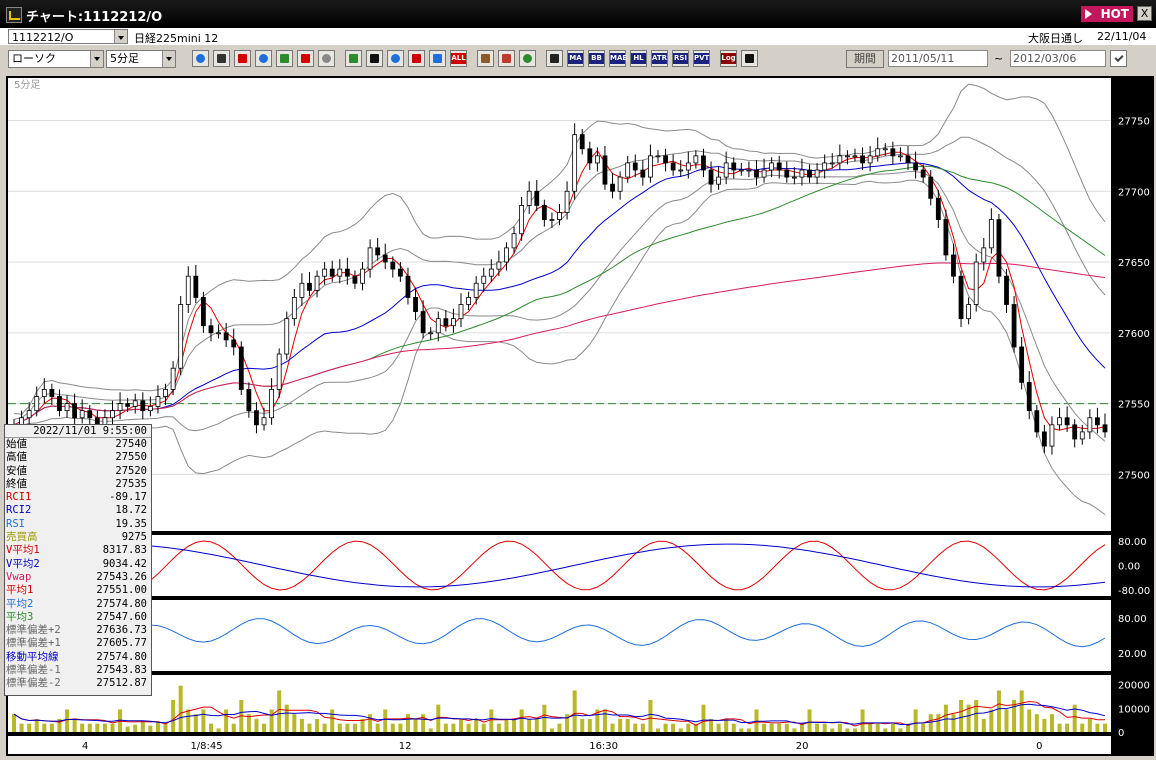  Describe the element at coordinates (78, 457) in the screenshot. I see `info-row: 高値 27550` at that location.